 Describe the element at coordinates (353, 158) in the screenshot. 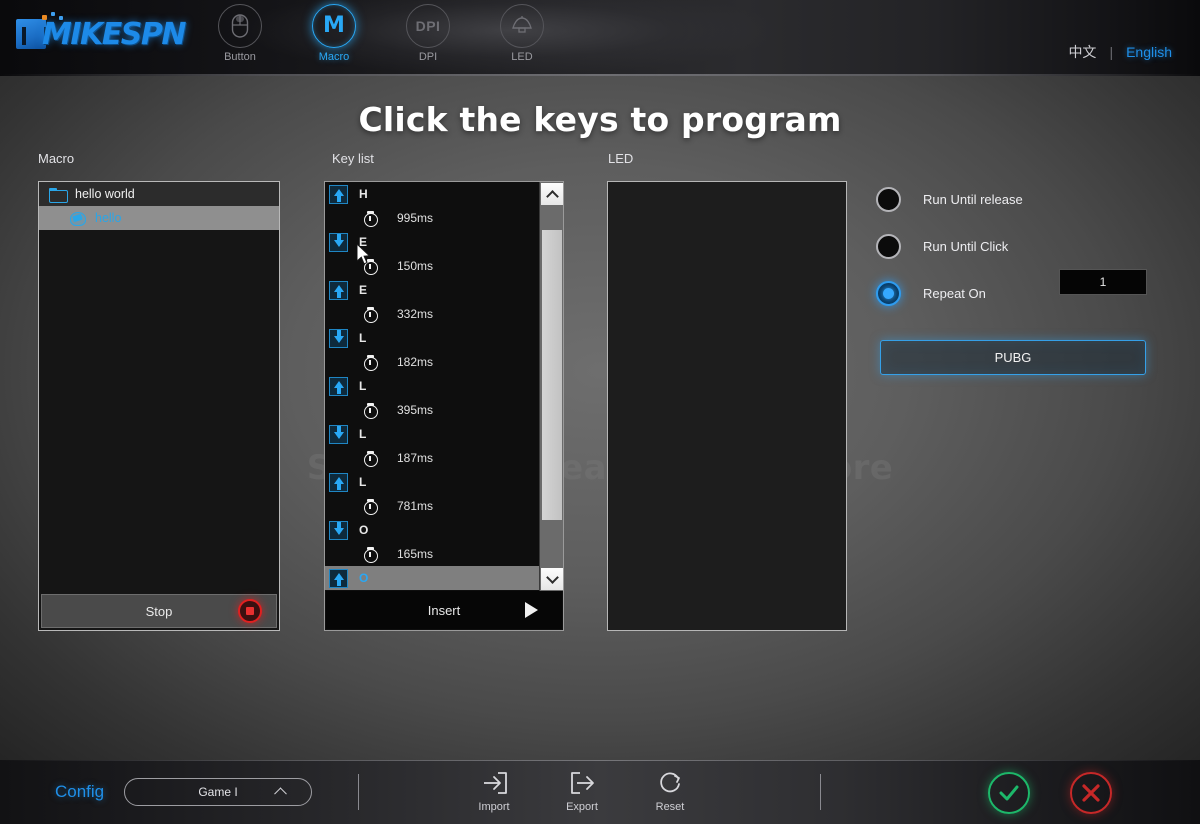

I see `keylist-section-label: Key list` at that location.